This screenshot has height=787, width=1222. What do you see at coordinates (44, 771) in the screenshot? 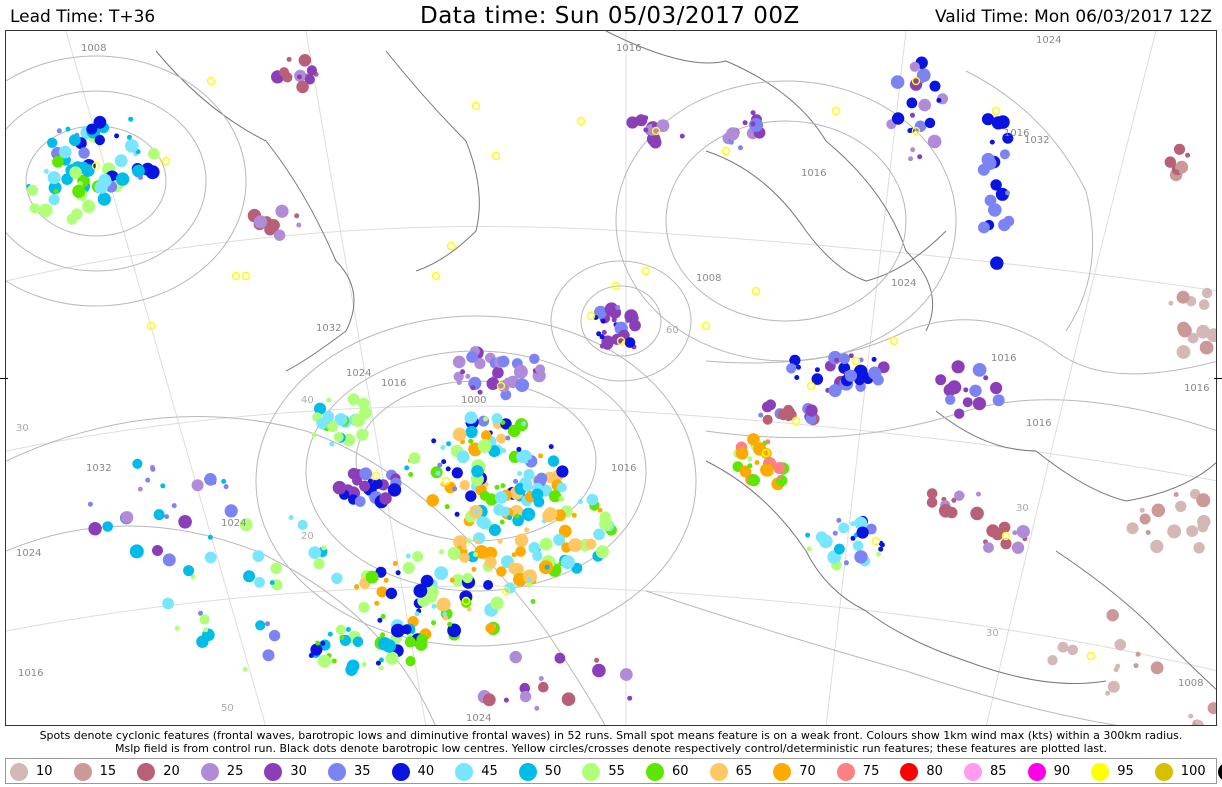
I see `legend-label: 10` at bounding box center [44, 771].